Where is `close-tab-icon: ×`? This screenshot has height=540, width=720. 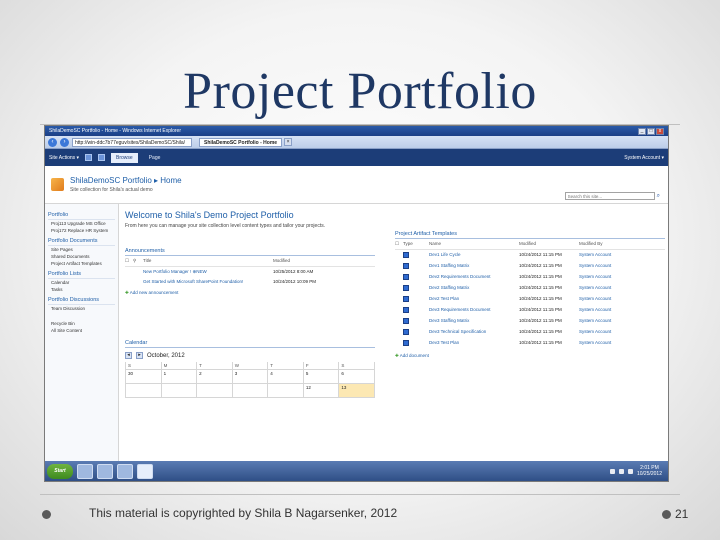 close-tab-icon: × is located at coordinates (288, 141).